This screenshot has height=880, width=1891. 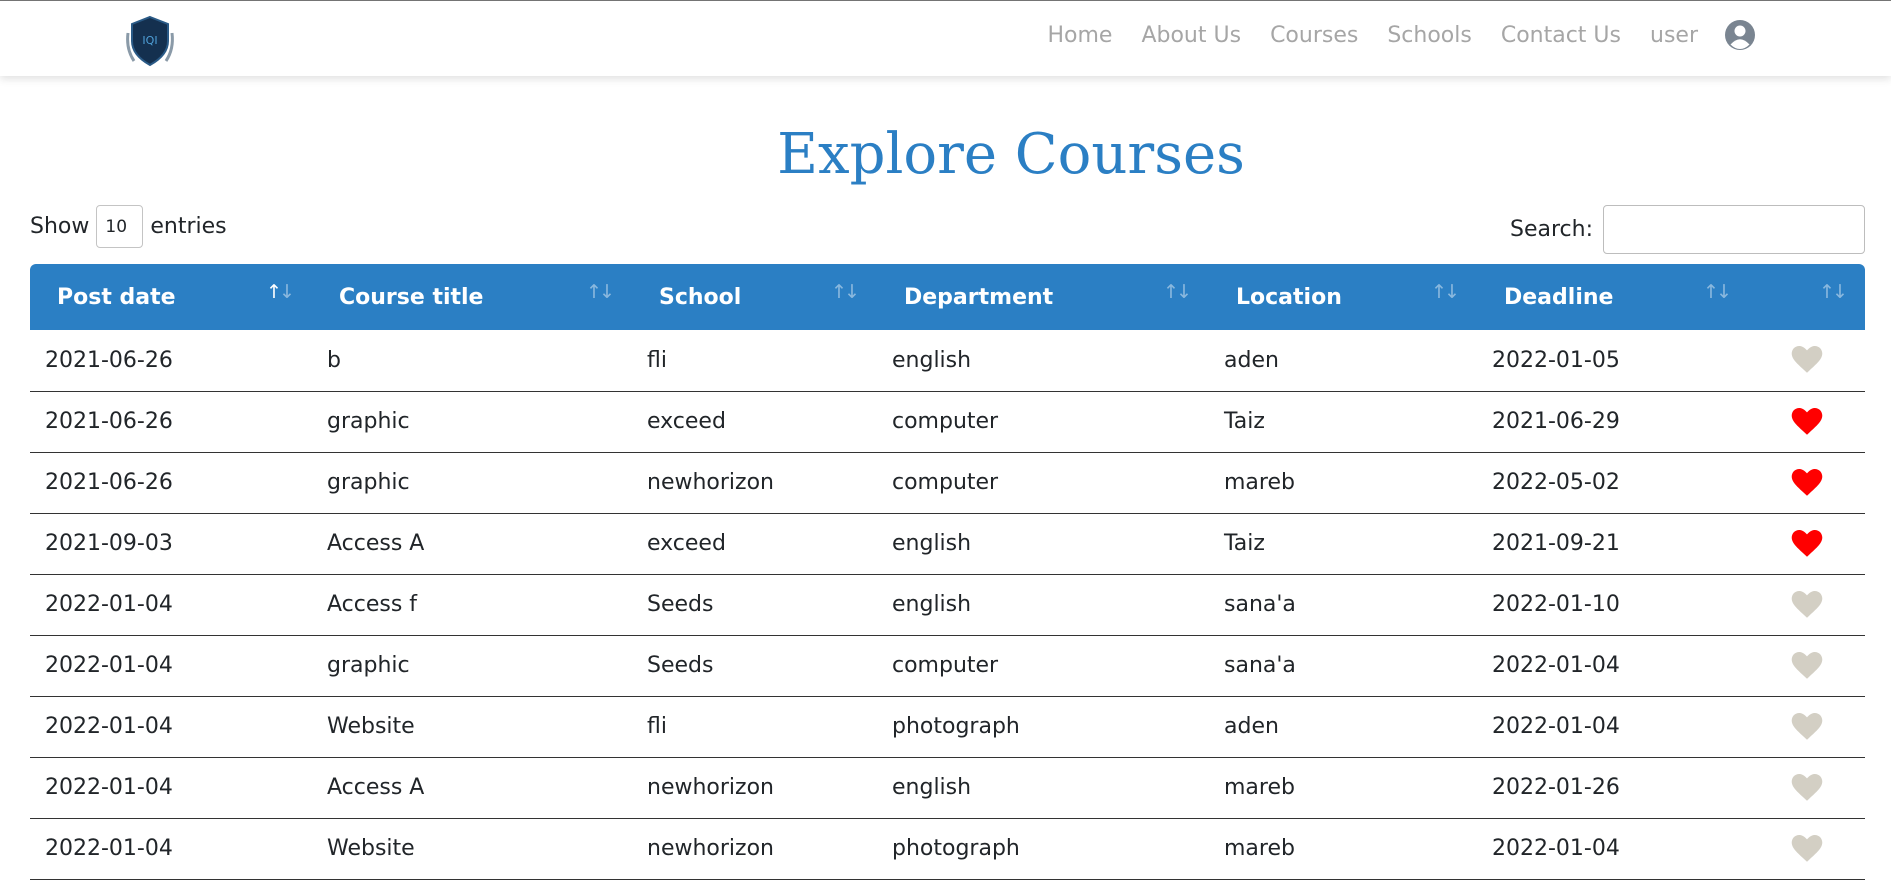 I want to click on cell-deadline: 2021-09-21, so click(x=1613, y=544).